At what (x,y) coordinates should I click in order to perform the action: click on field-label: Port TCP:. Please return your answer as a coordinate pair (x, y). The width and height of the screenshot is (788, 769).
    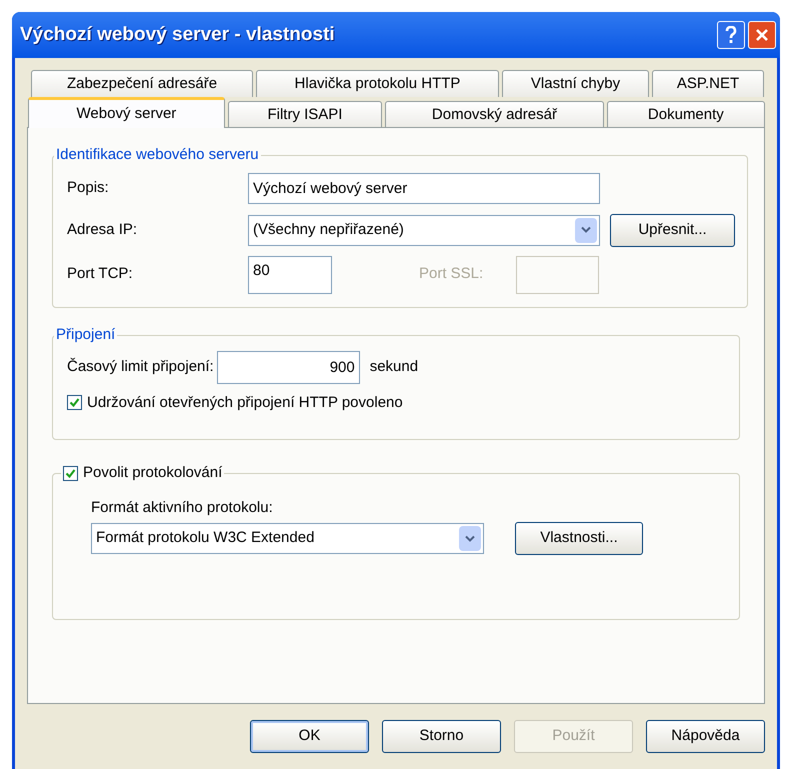
    Looking at the image, I should click on (100, 274).